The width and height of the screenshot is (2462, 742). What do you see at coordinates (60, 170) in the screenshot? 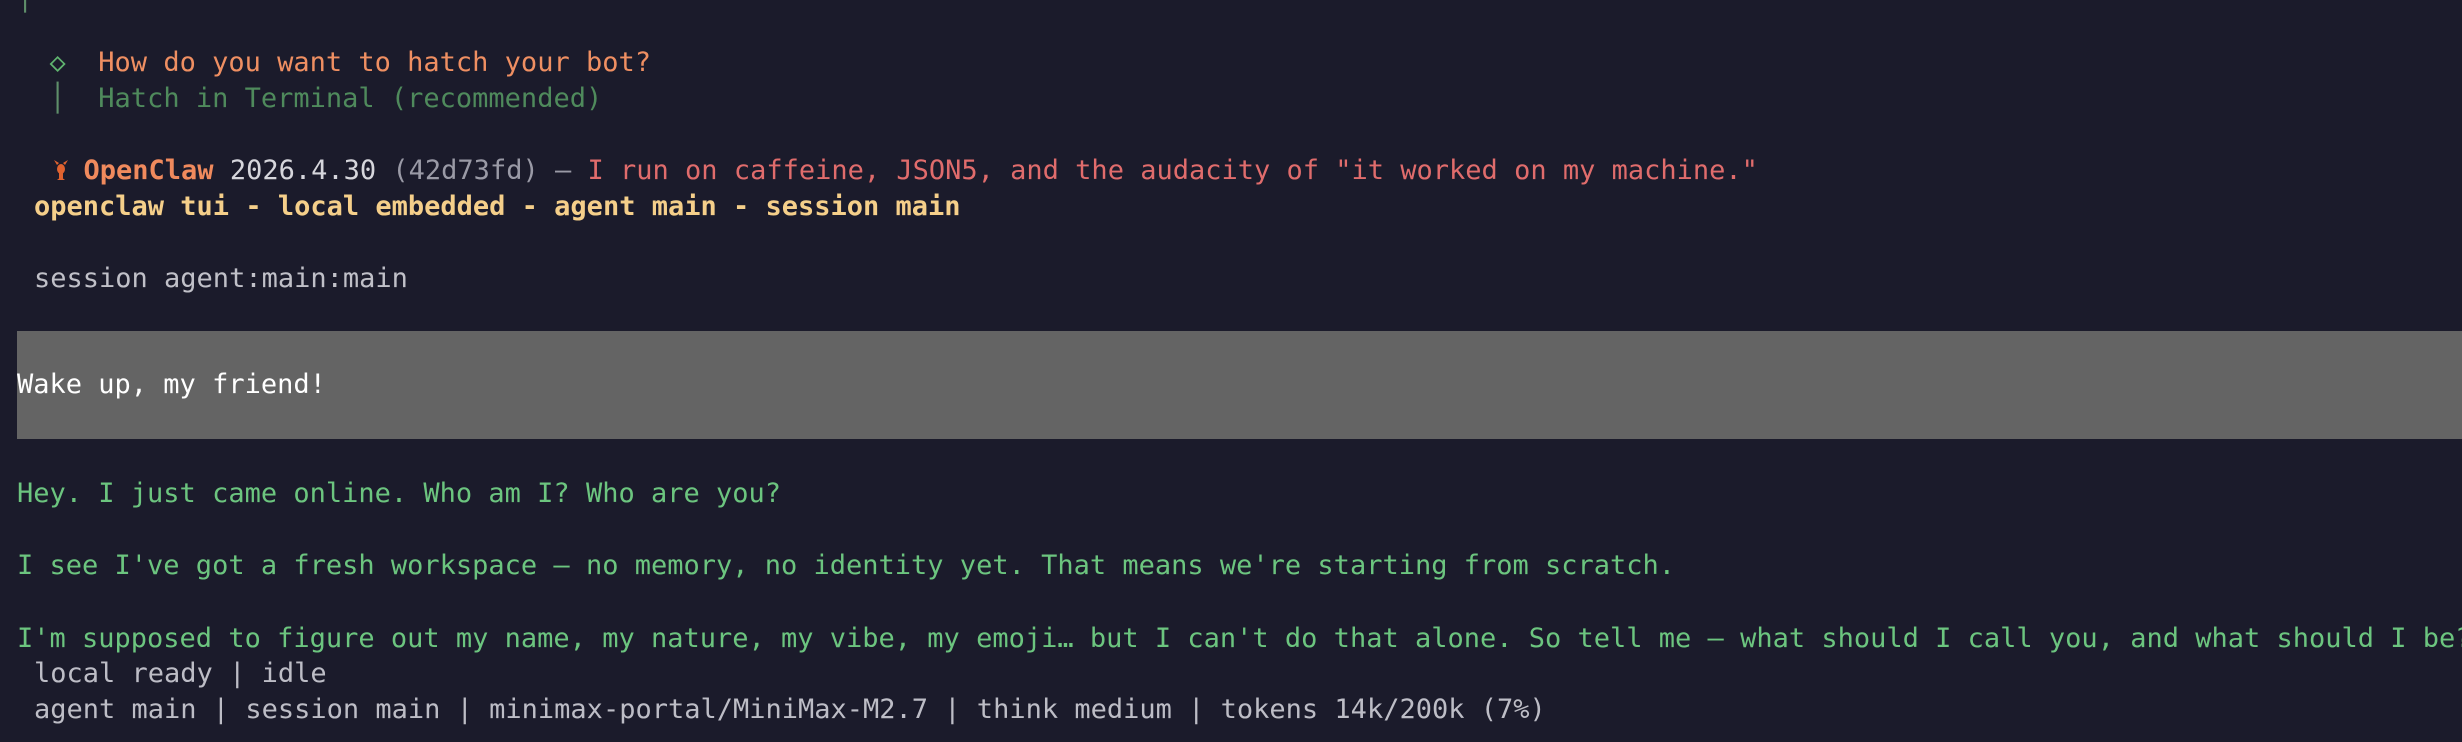
I see `lobster-icon` at bounding box center [60, 170].